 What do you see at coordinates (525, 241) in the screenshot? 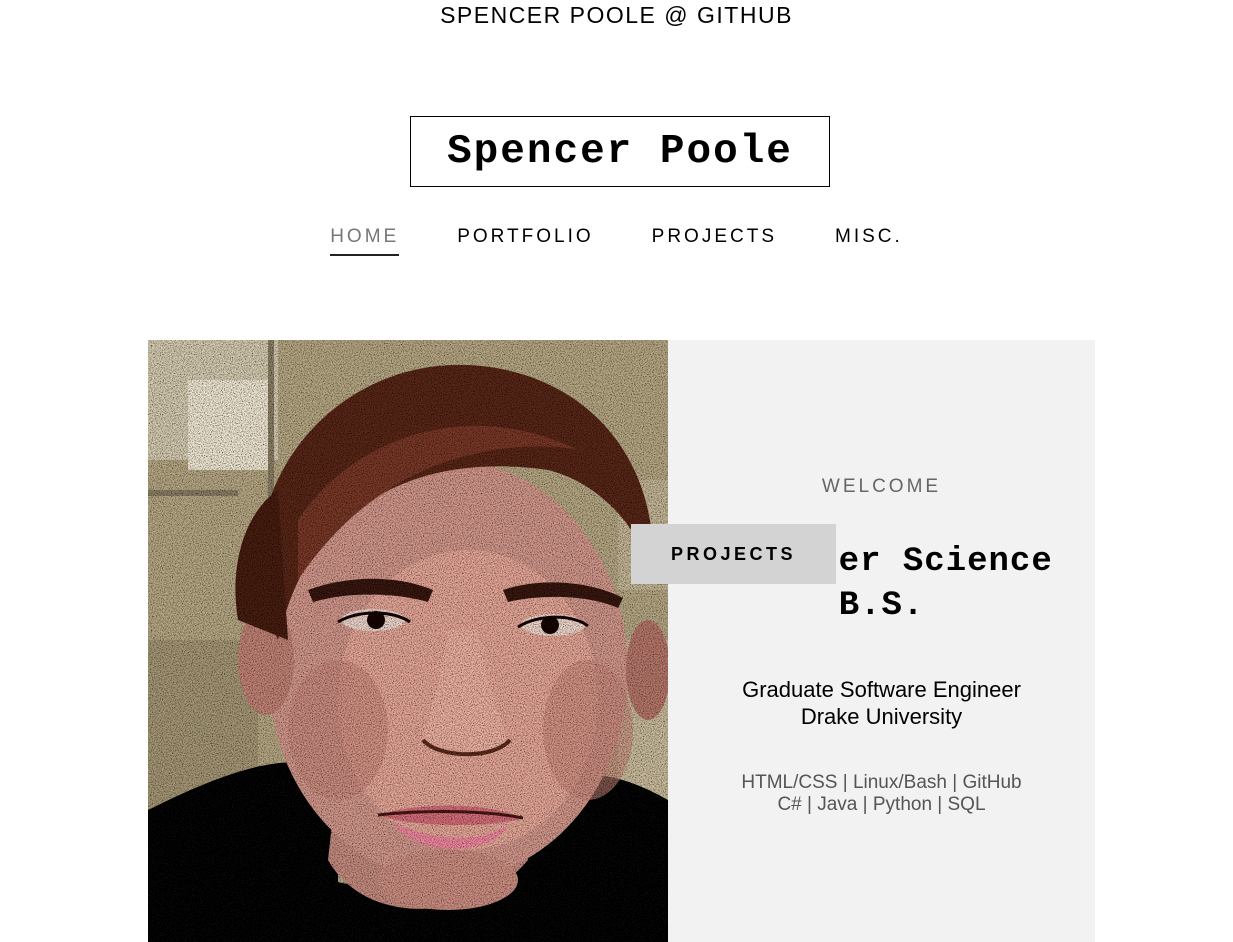
I see `nav-item-portfolio: PORTFOLIO` at bounding box center [525, 241].